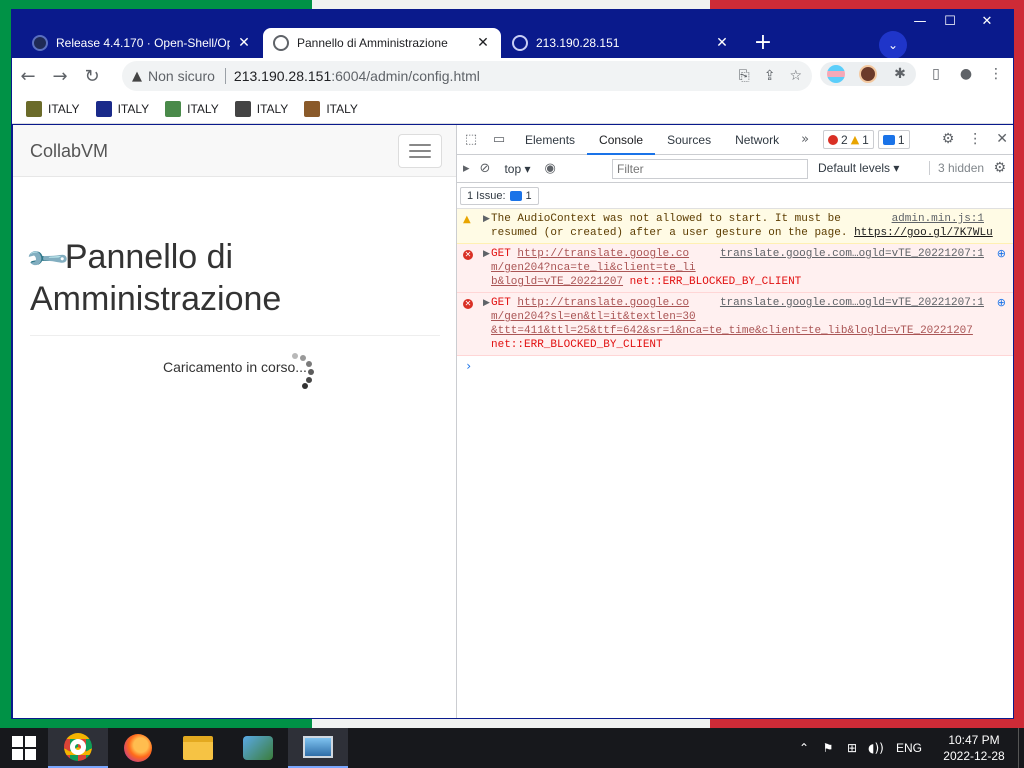 This screenshot has width=1024, height=768. Describe the element at coordinates (936, 74) in the screenshot. I see `side-panel-icon: ▯` at that location.